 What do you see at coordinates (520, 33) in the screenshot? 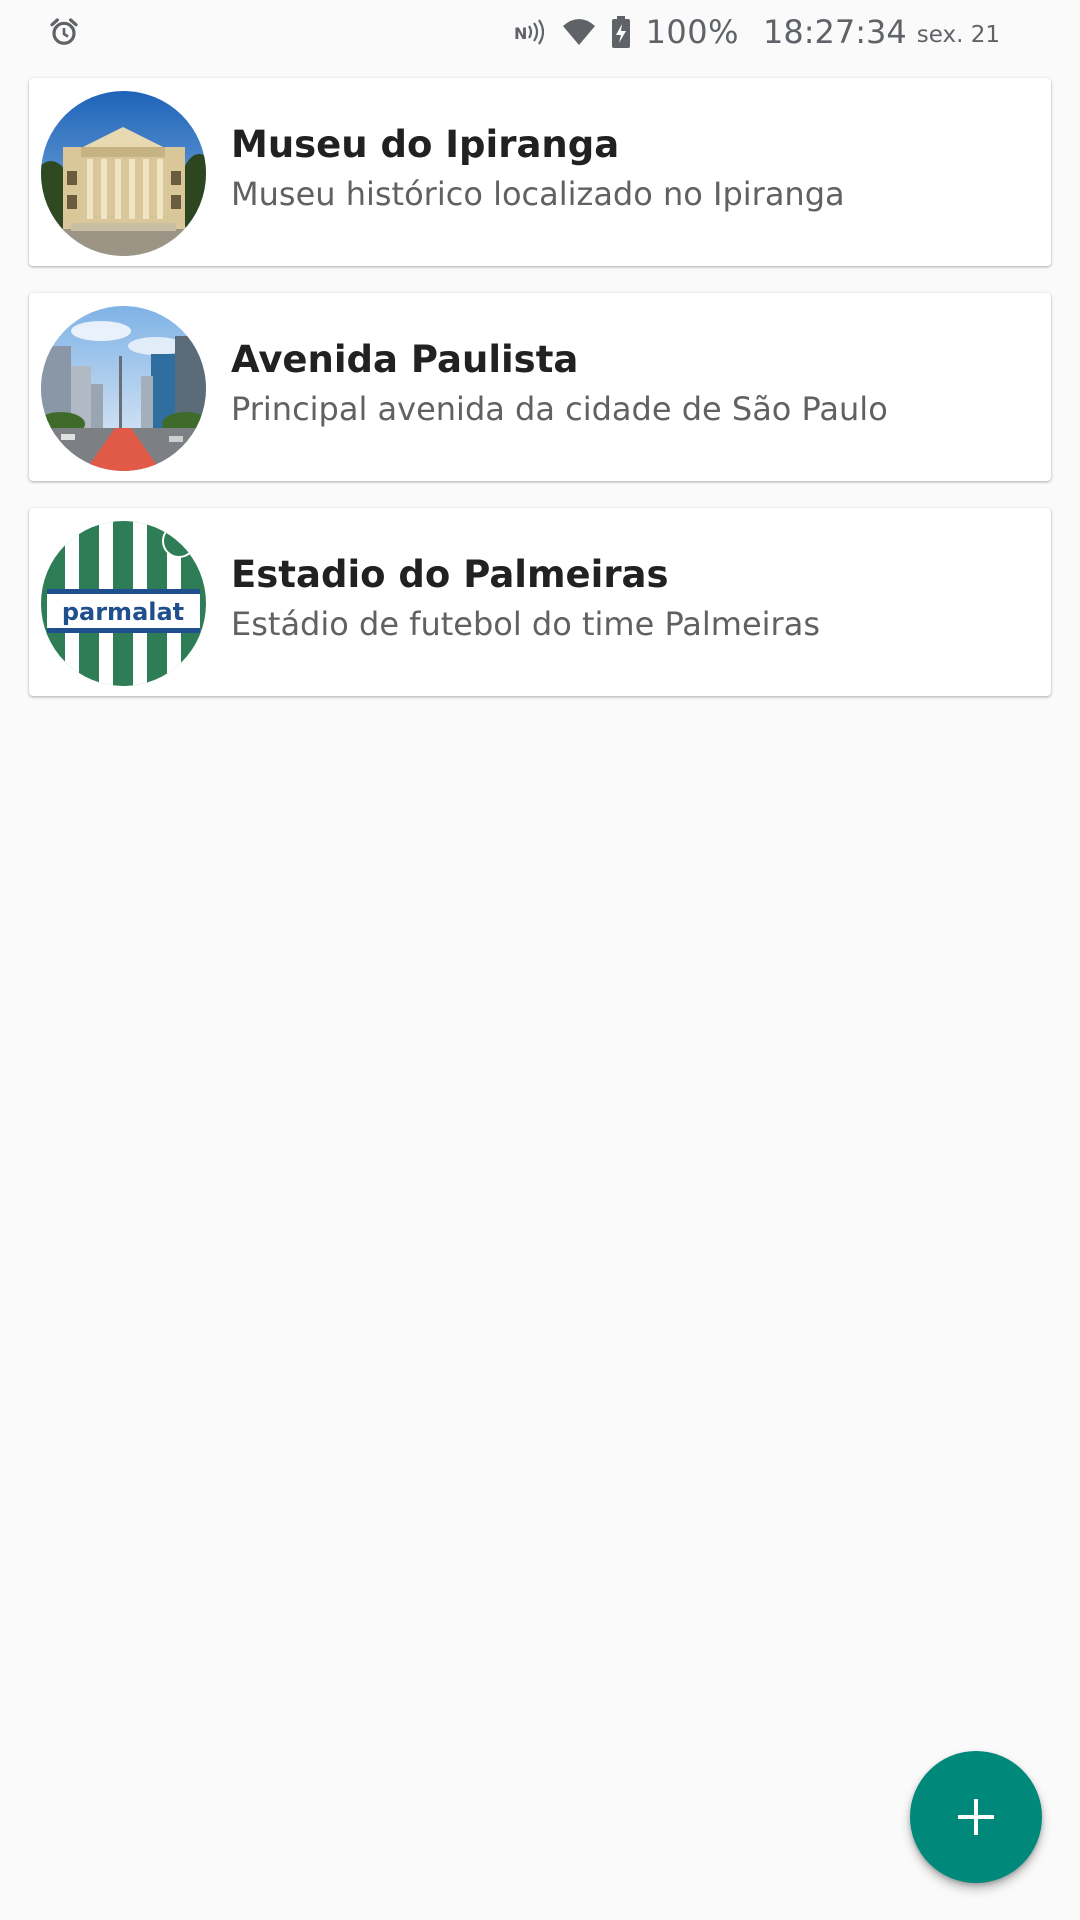
I see `svg-text: N` at bounding box center [520, 33].